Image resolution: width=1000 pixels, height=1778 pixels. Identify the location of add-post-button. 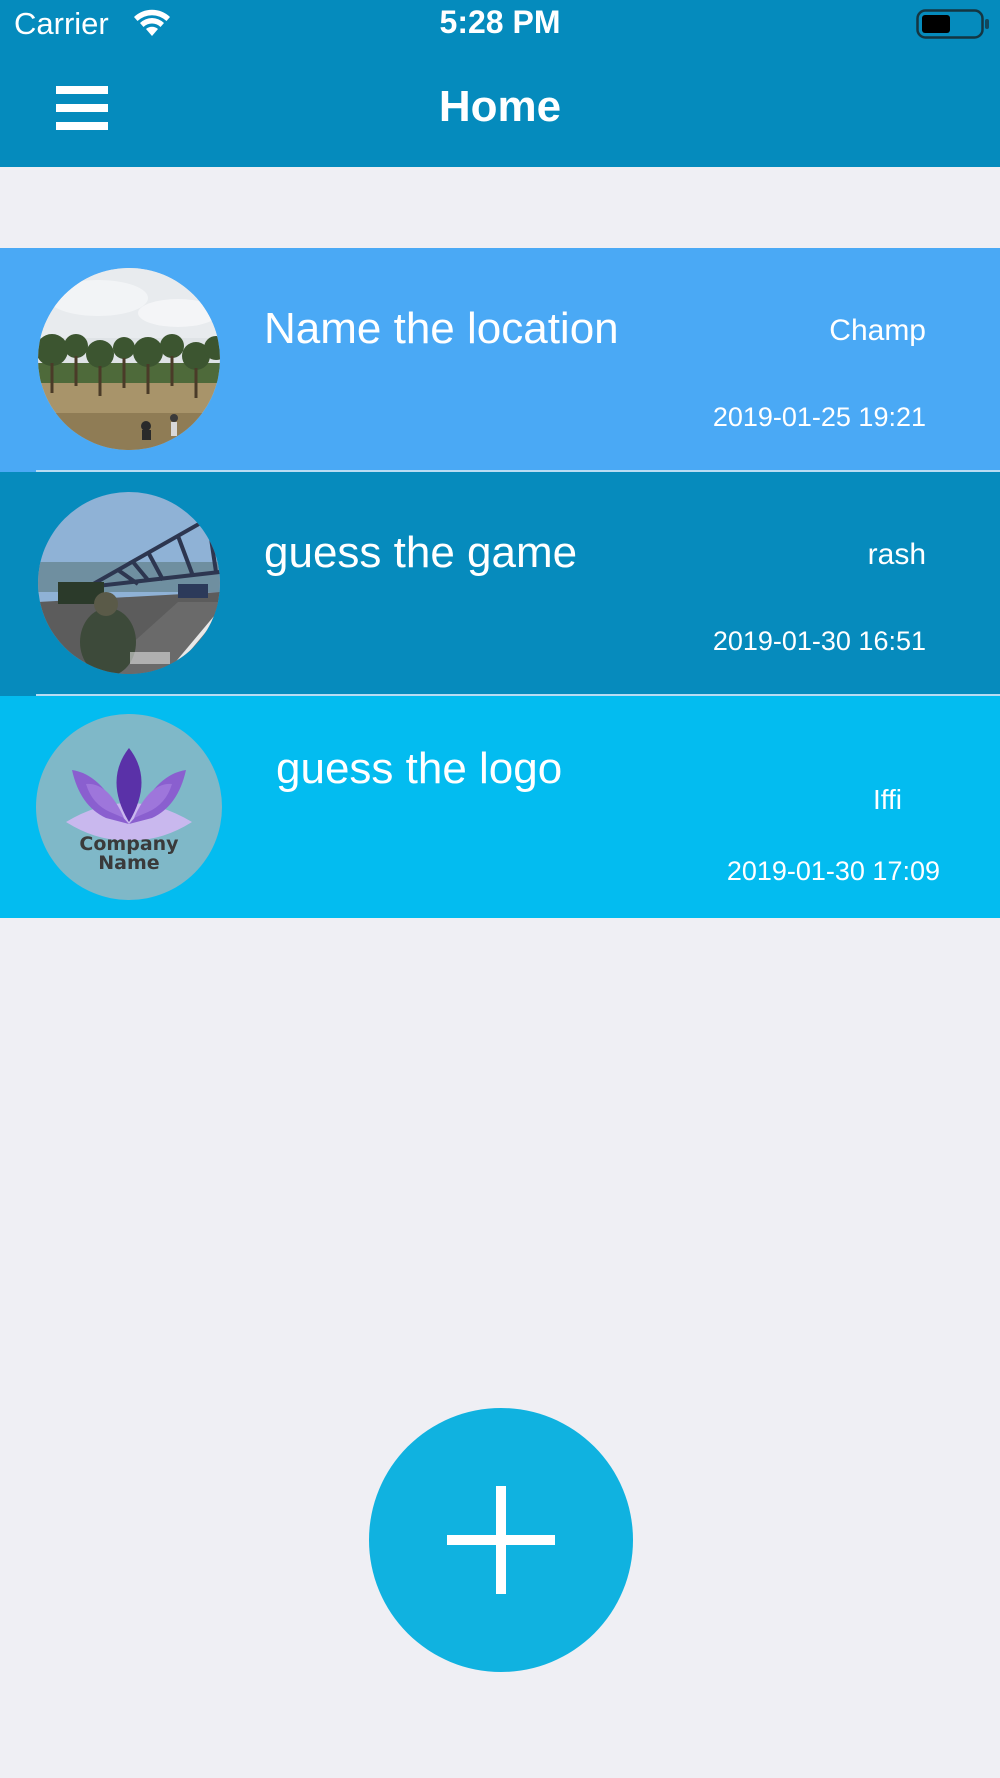
(501, 1540).